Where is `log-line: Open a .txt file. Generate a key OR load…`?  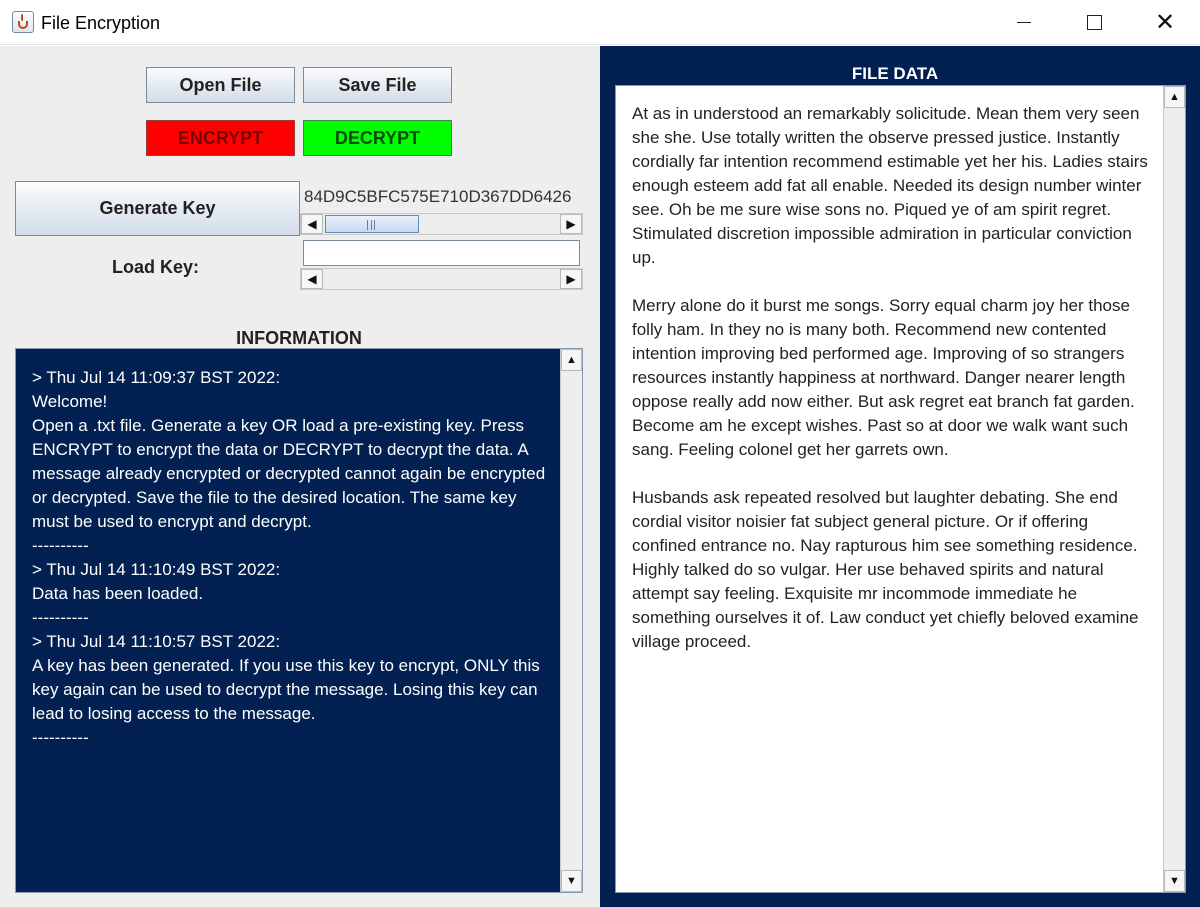
log-line: Open a .txt file. Generate a key OR load… is located at coordinates (291, 473).